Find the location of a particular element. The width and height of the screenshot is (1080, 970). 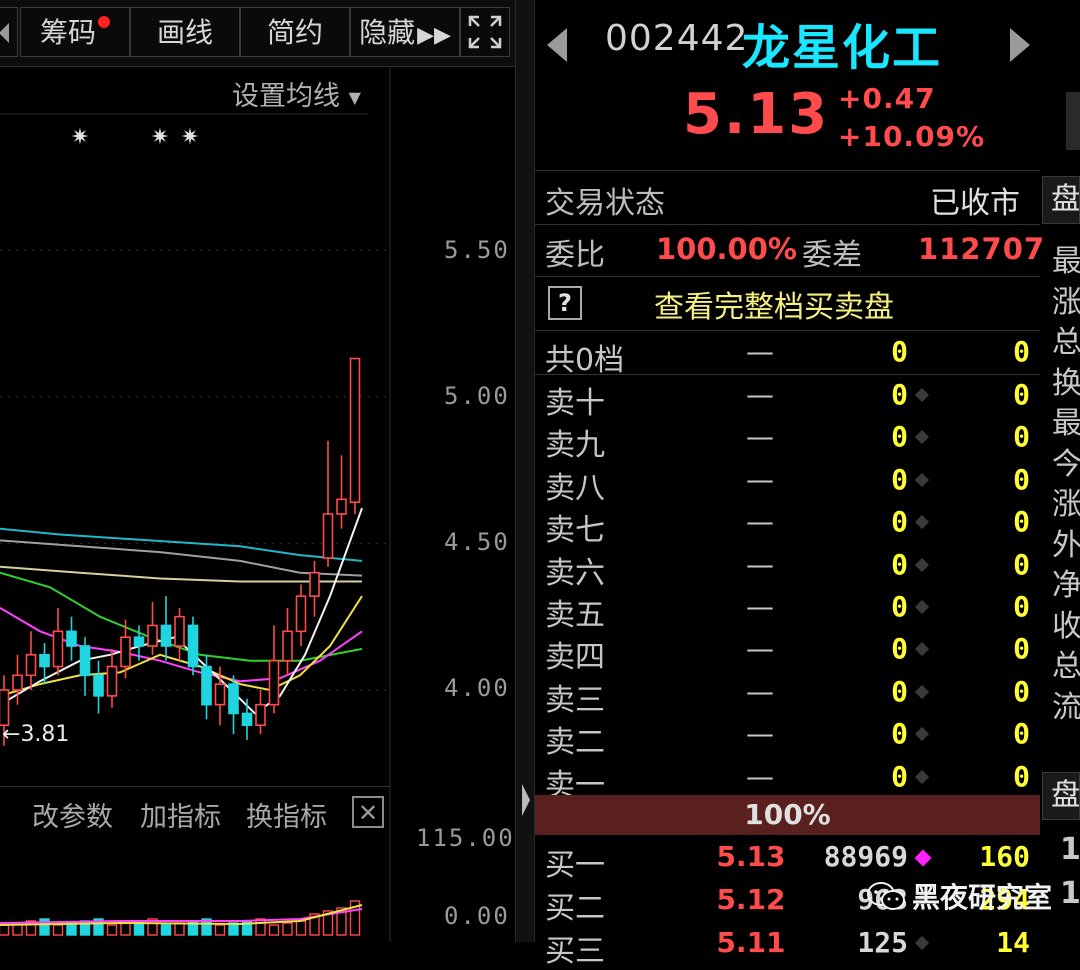

bid-ratio-value: 100.00% is located at coordinates (726, 249).